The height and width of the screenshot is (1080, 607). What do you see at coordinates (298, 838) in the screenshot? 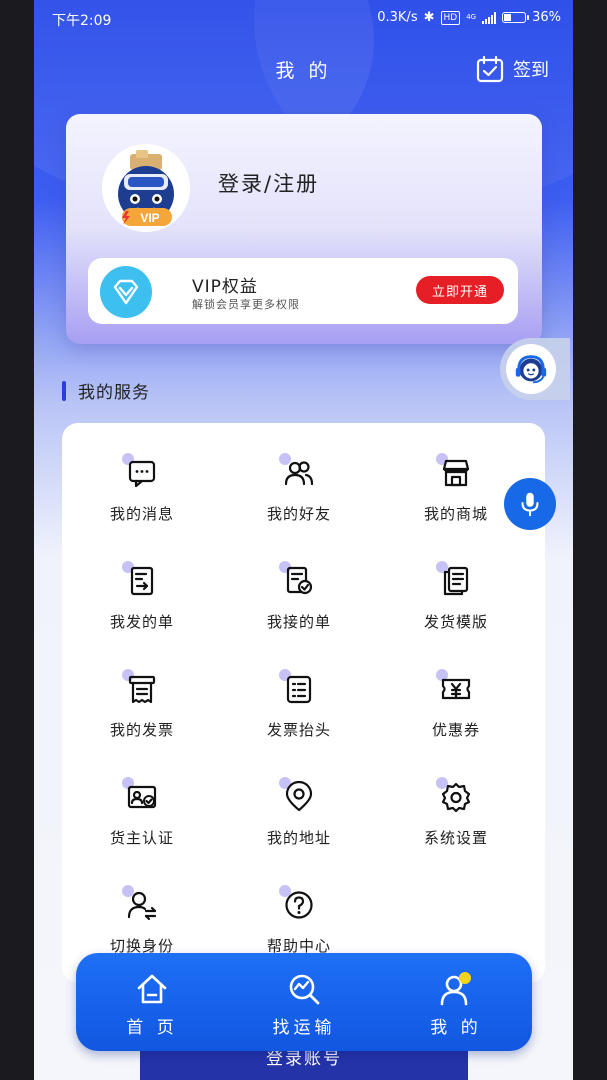
I see `service-label: 我的地址` at bounding box center [298, 838].